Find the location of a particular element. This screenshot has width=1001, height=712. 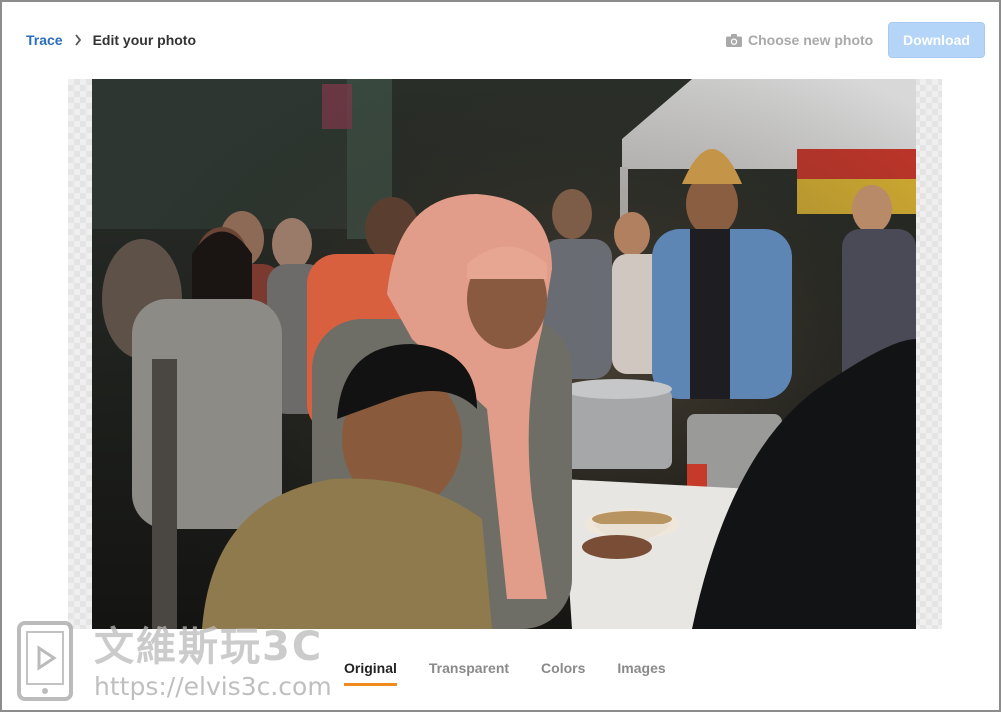

choose-new-photo-button: Choose new photo is located at coordinates (799, 40).